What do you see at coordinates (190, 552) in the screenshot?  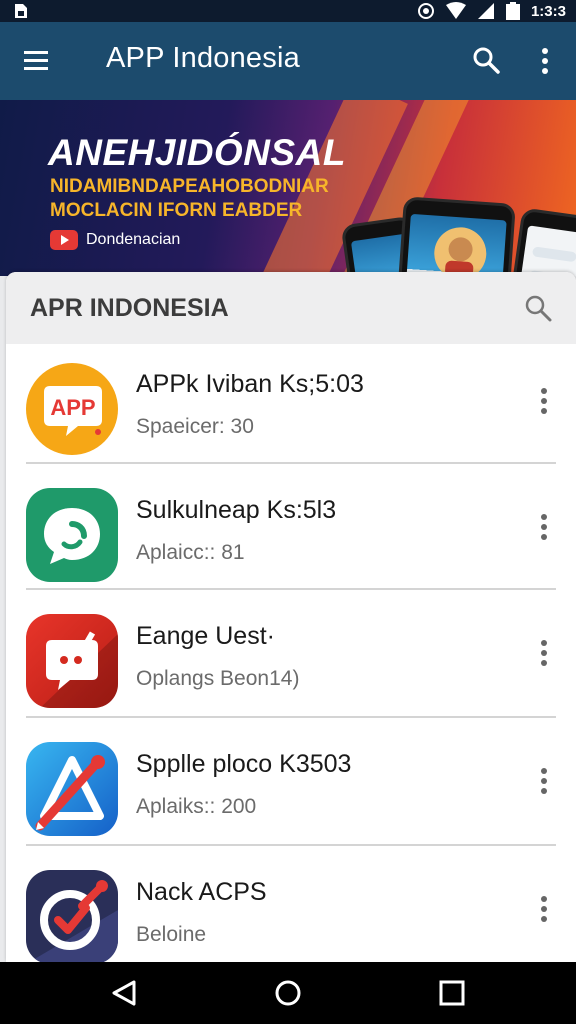 I see `app-meta: Aplaicc:: 81` at bounding box center [190, 552].